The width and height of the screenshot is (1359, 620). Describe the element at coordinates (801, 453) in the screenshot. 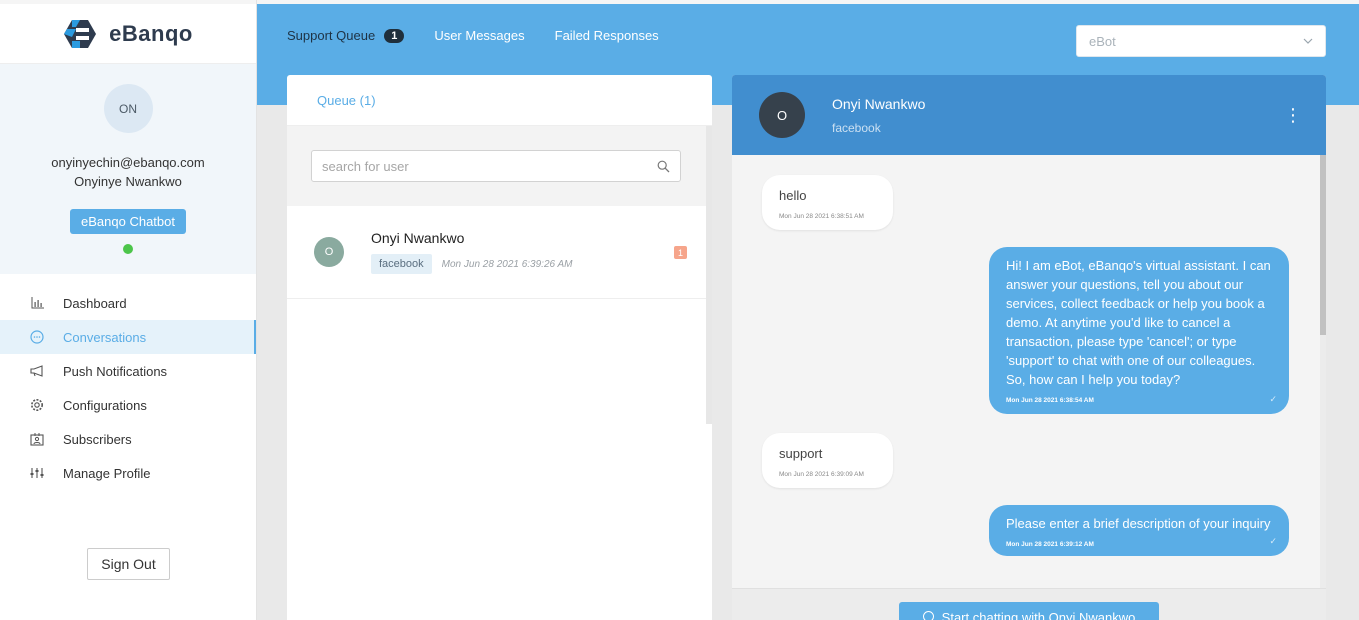

I see `message-text: support` at that location.